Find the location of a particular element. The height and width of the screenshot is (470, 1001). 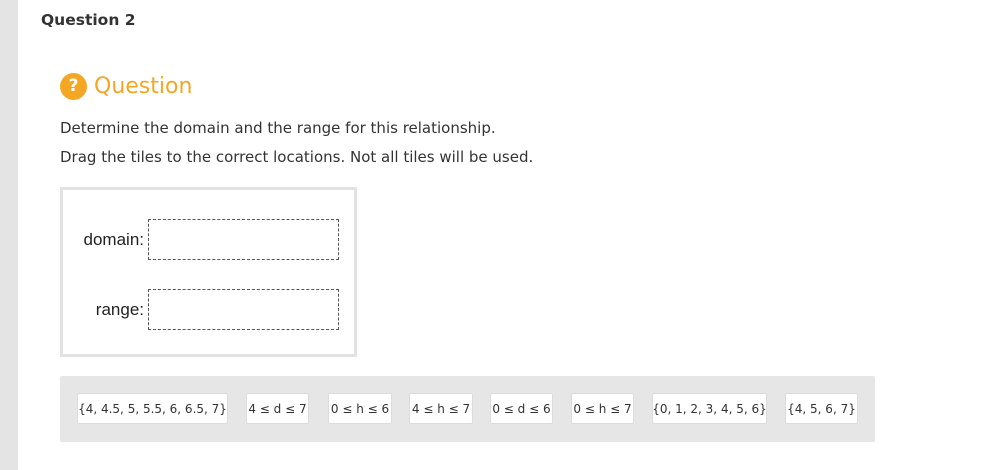

domain-row: domain: is located at coordinates (201, 239).